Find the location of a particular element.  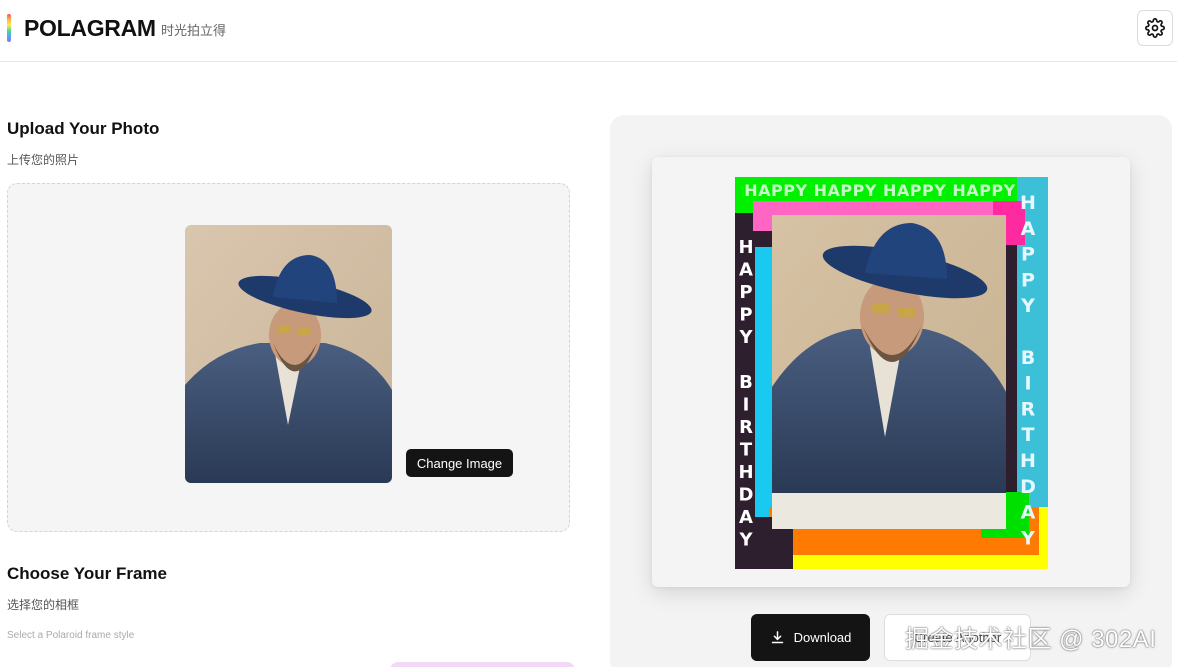

upload-subtitle: 上传您的照片 is located at coordinates (43, 160).